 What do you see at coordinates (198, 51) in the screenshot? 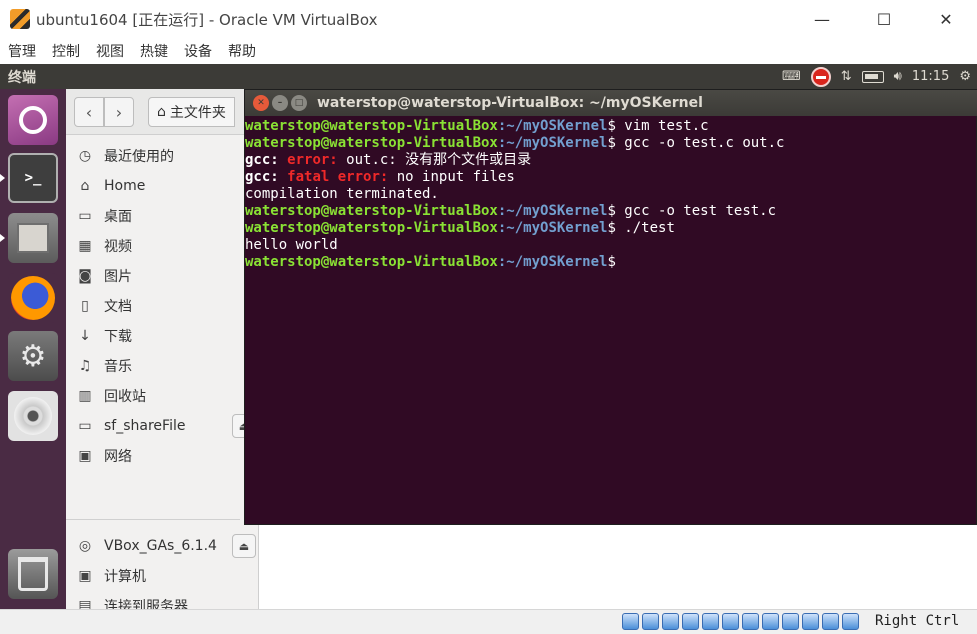
I see `menu-devices: 设备` at bounding box center [198, 51].